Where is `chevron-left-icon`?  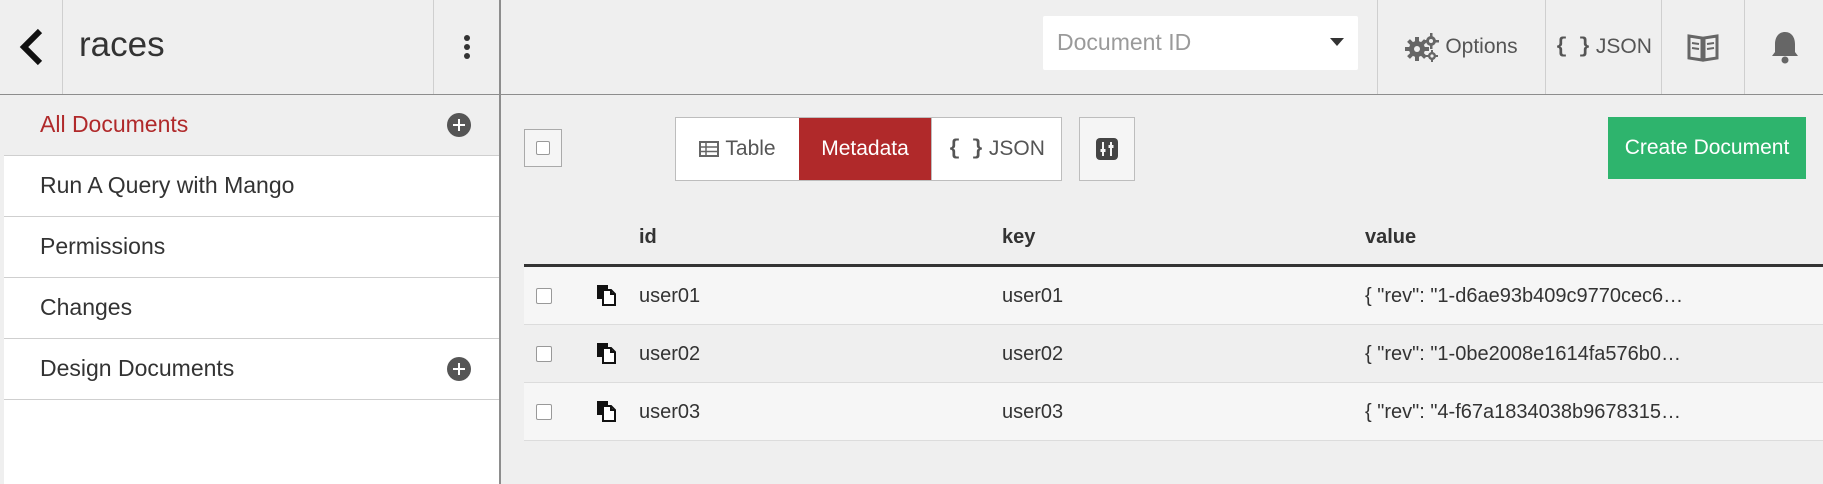
chevron-left-icon is located at coordinates (31, 47).